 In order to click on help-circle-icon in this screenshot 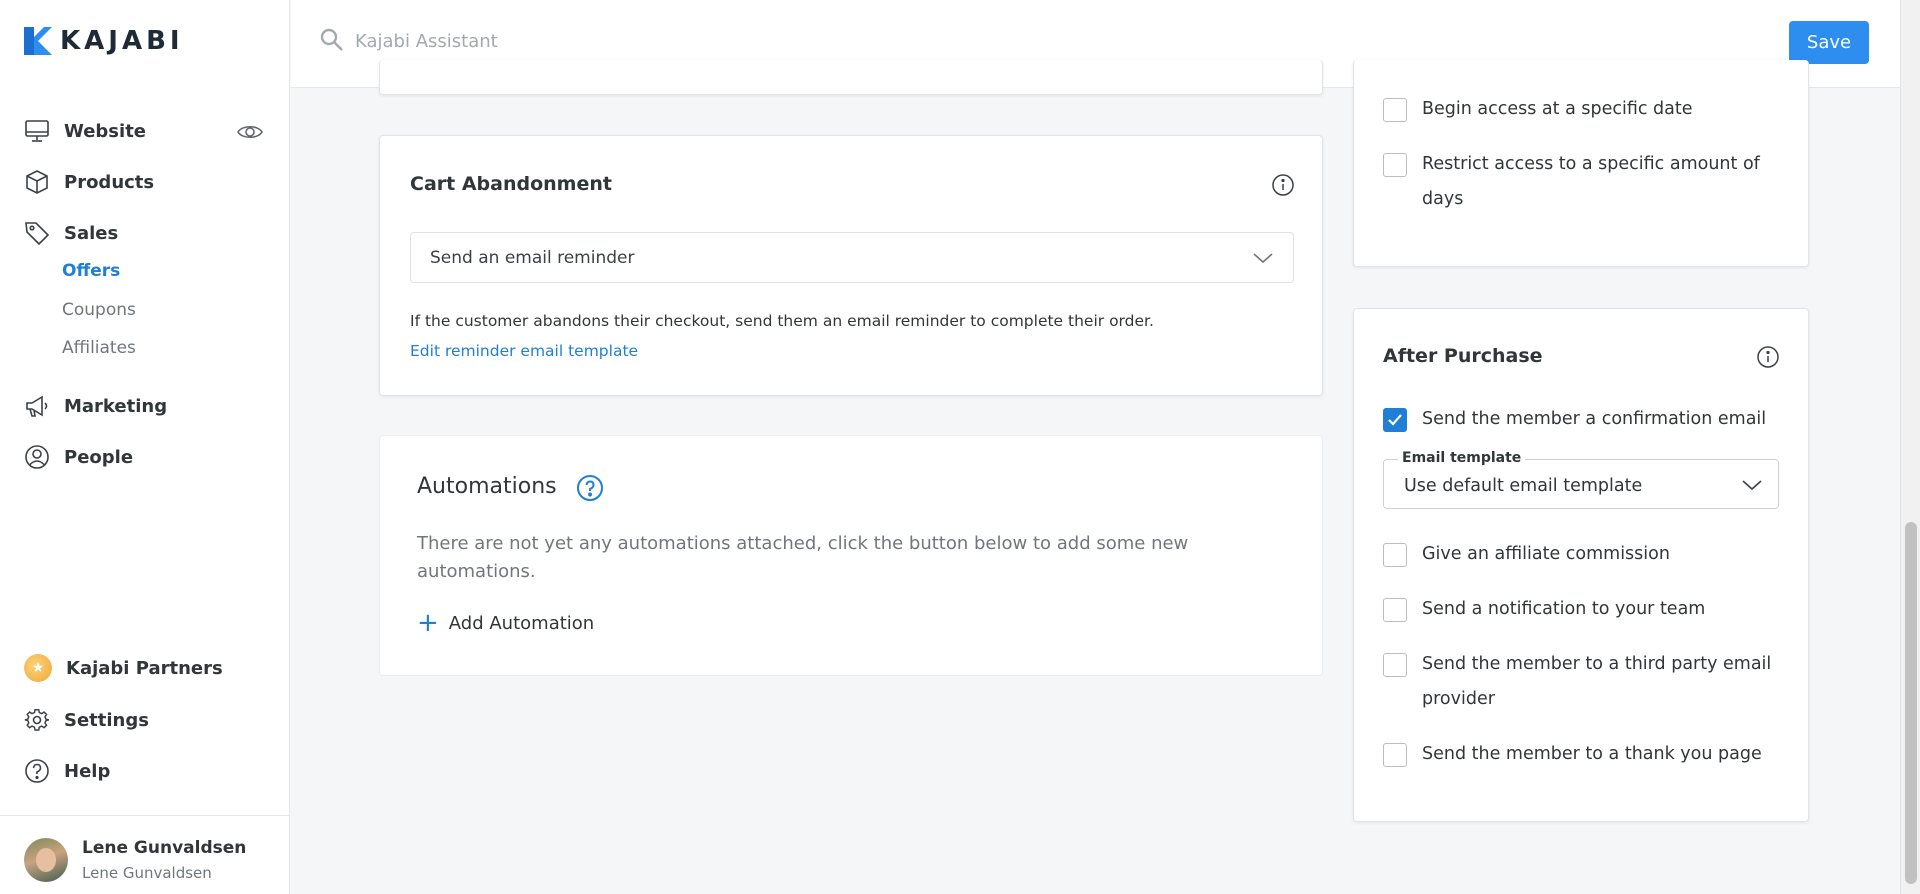, I will do `click(590, 488)`.